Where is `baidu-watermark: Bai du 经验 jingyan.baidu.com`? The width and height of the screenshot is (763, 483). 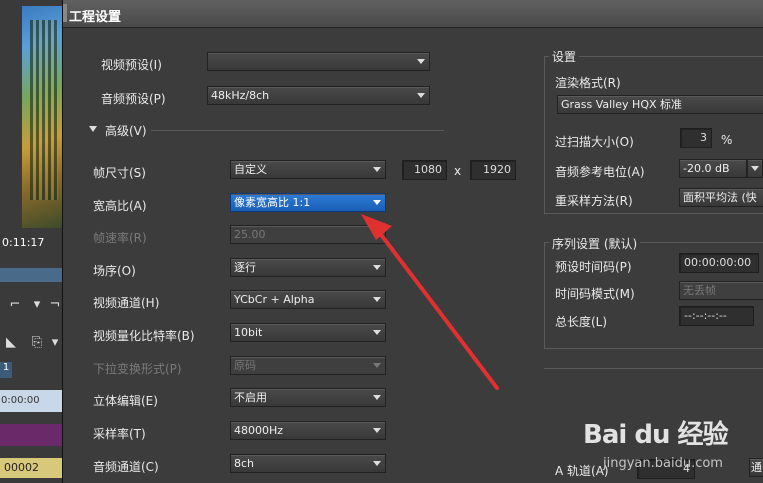
baidu-watermark: Bai du 经验 jingyan.baidu.com is located at coordinates (673, 441).